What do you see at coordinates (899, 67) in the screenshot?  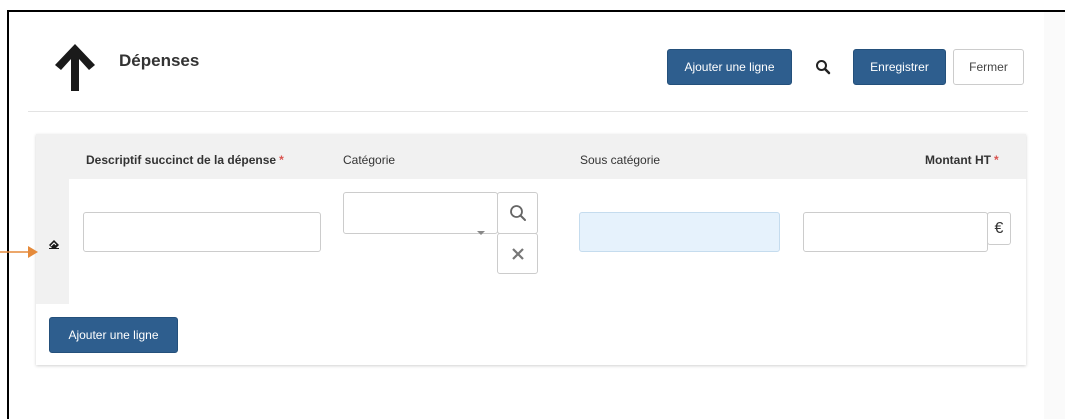 I see `save-button: Enregistrer` at bounding box center [899, 67].